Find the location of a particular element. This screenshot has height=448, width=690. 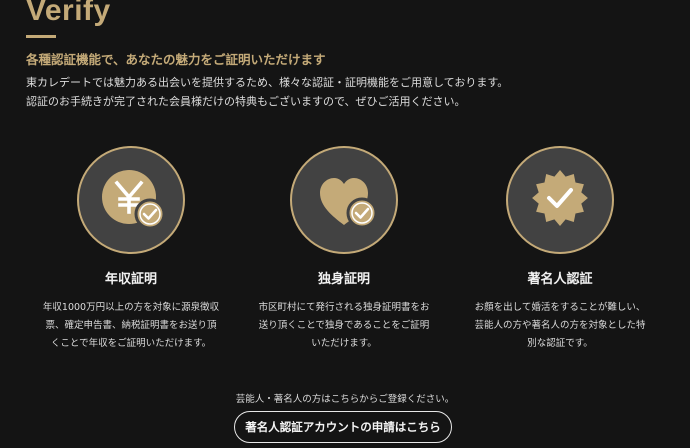

title-underline is located at coordinates (41, 36).